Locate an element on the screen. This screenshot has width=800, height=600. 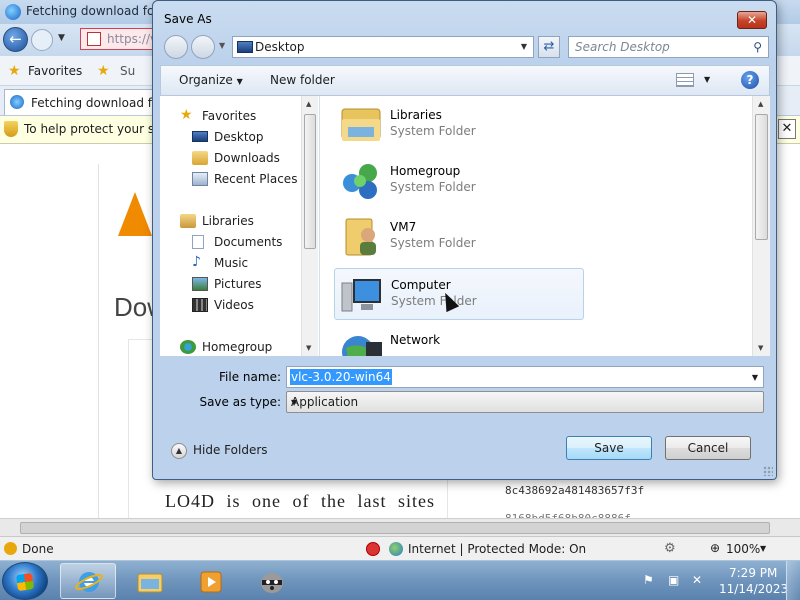
hide-folders-label: Hide Folders is located at coordinates (230, 450).